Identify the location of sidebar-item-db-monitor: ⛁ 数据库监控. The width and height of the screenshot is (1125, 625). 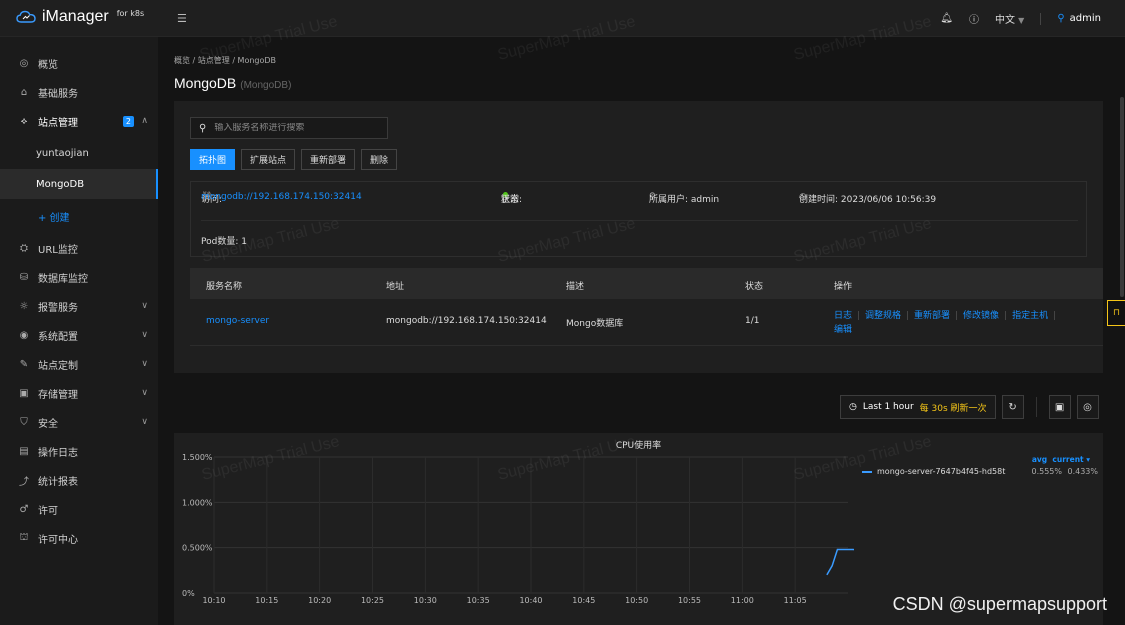
(79, 277).